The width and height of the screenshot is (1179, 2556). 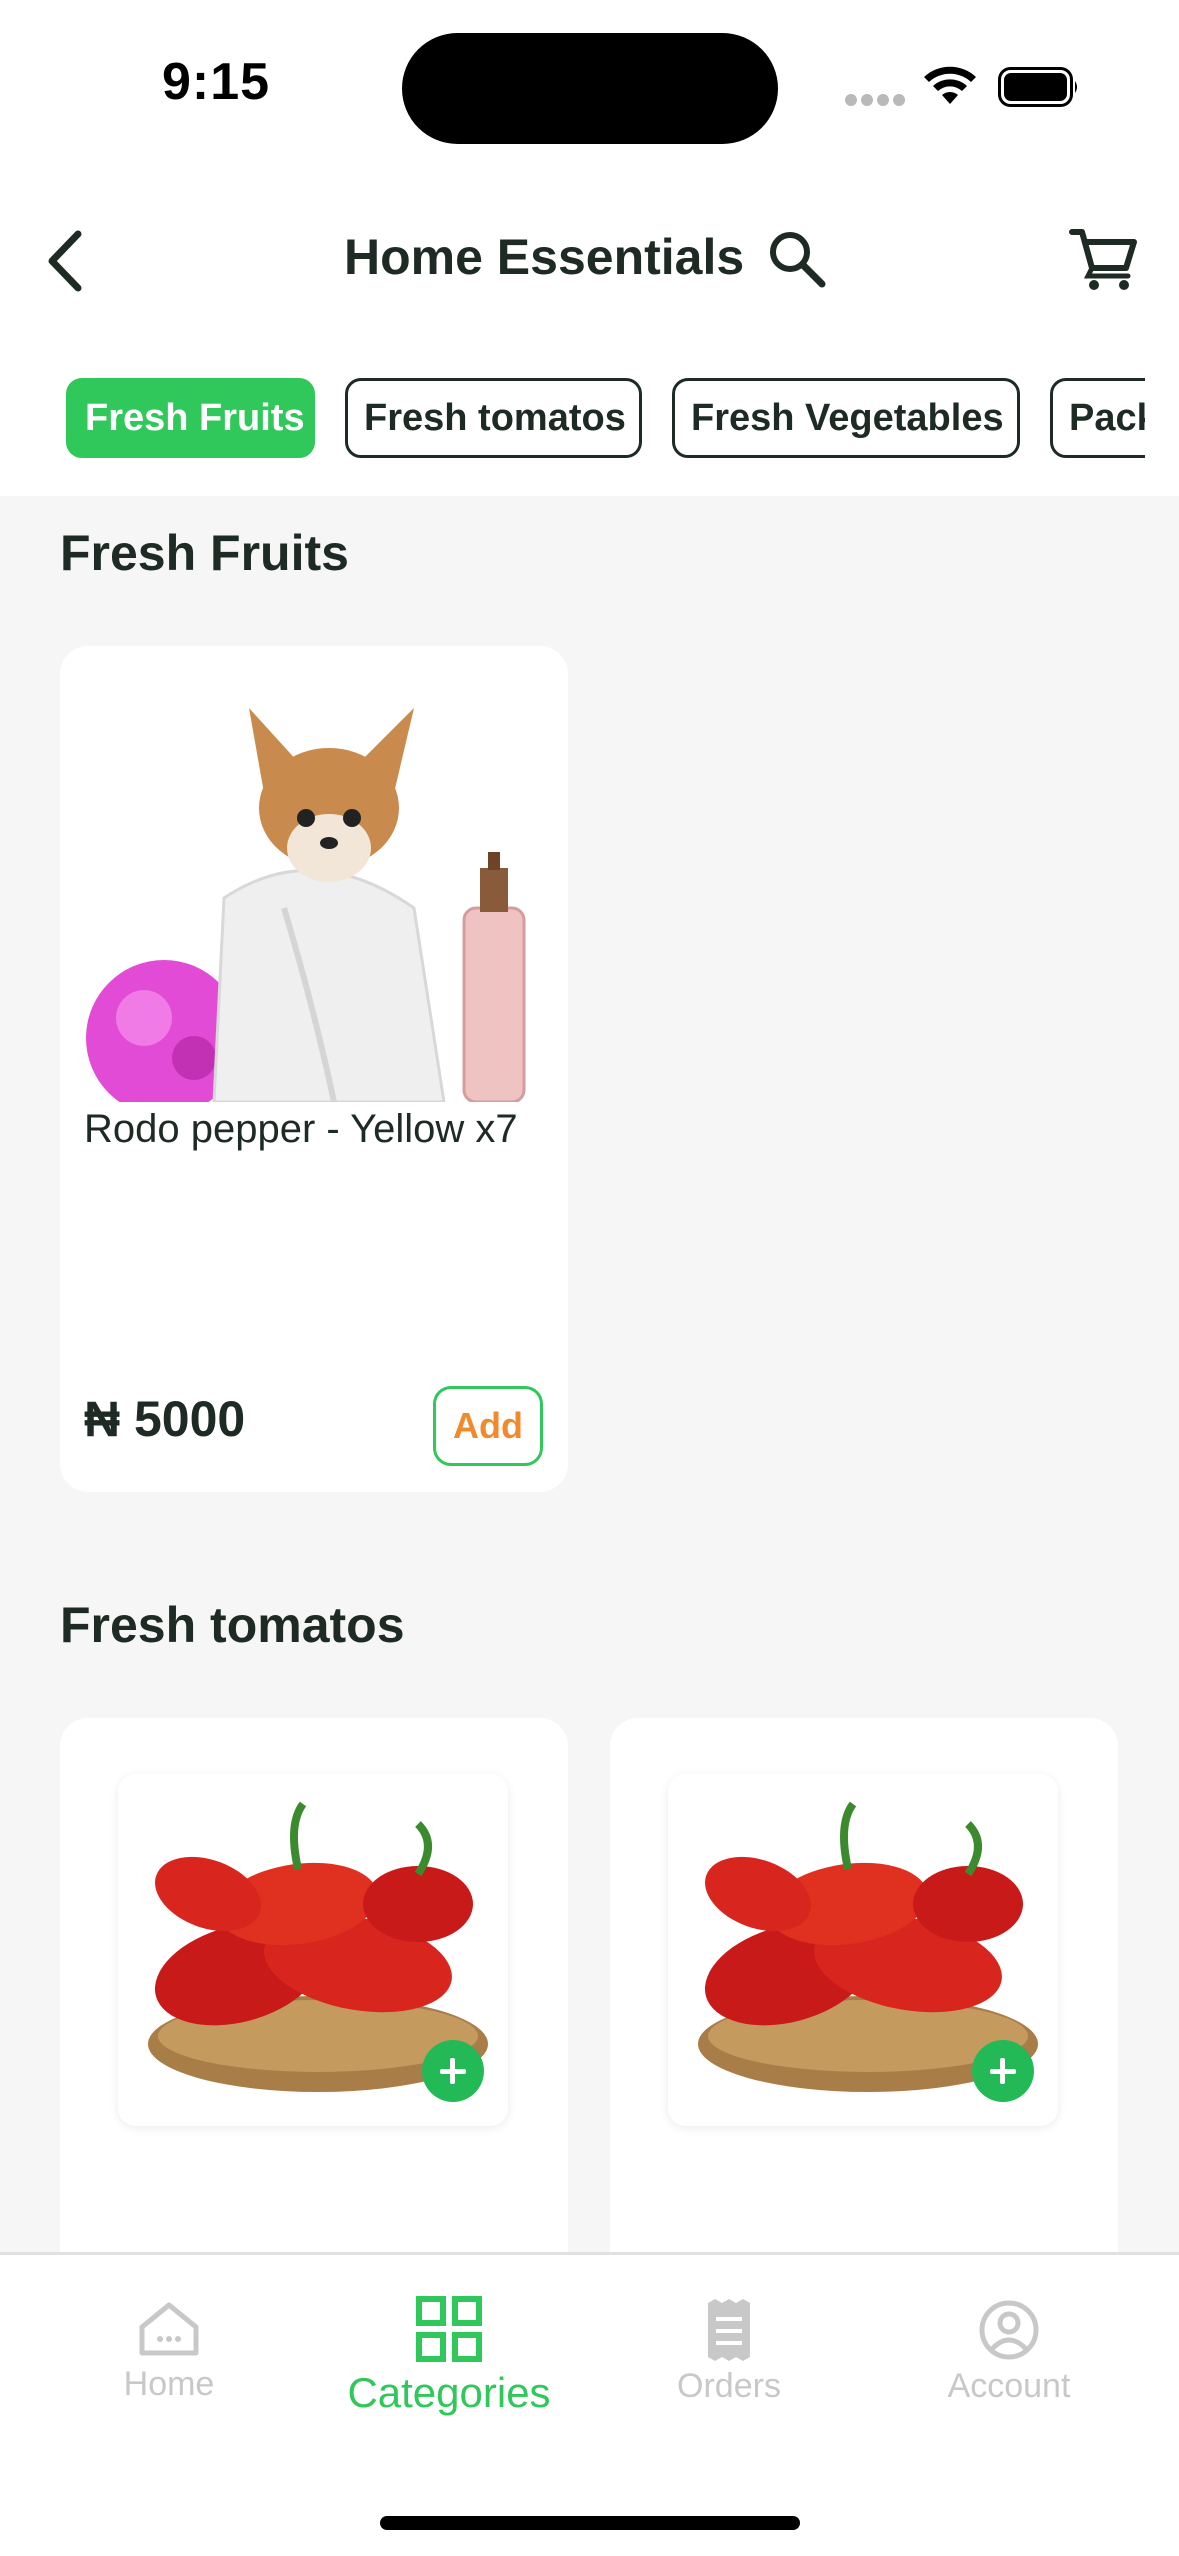 What do you see at coordinates (190, 418) in the screenshot?
I see `chip-fresh-fruits: Fresh Fruits` at bounding box center [190, 418].